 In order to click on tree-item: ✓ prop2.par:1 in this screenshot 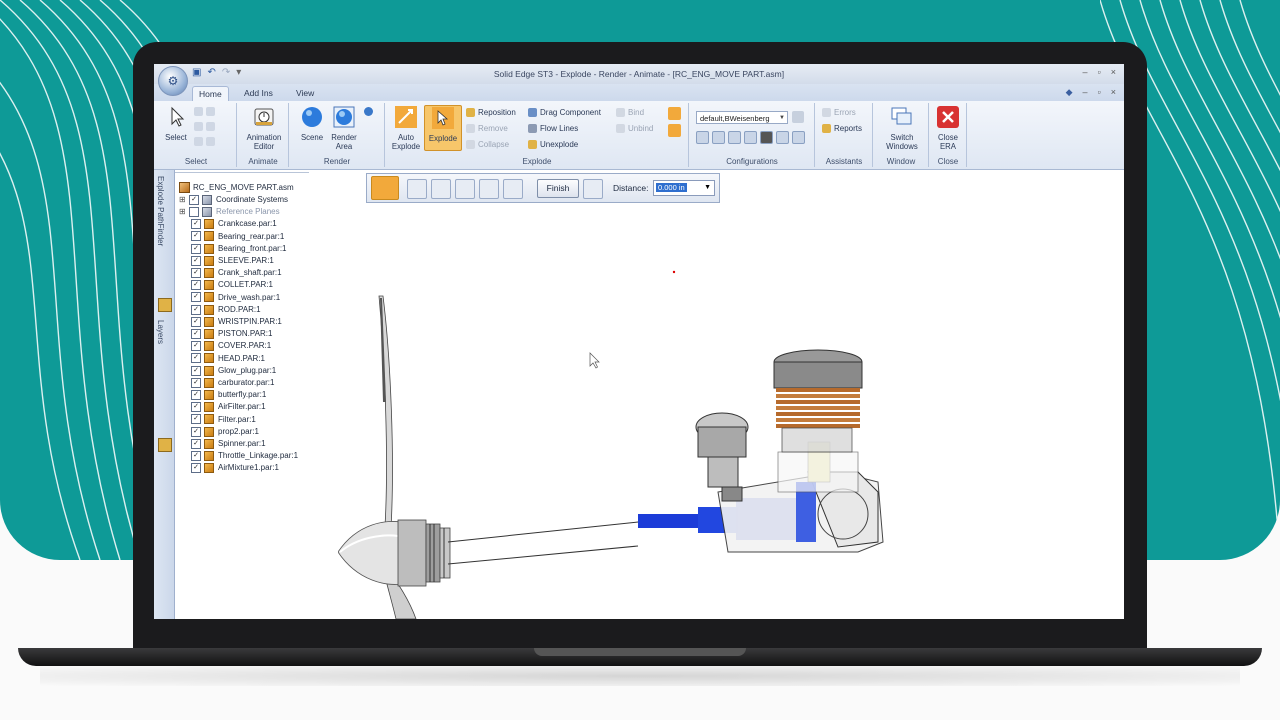, I will do `click(225, 432)`.